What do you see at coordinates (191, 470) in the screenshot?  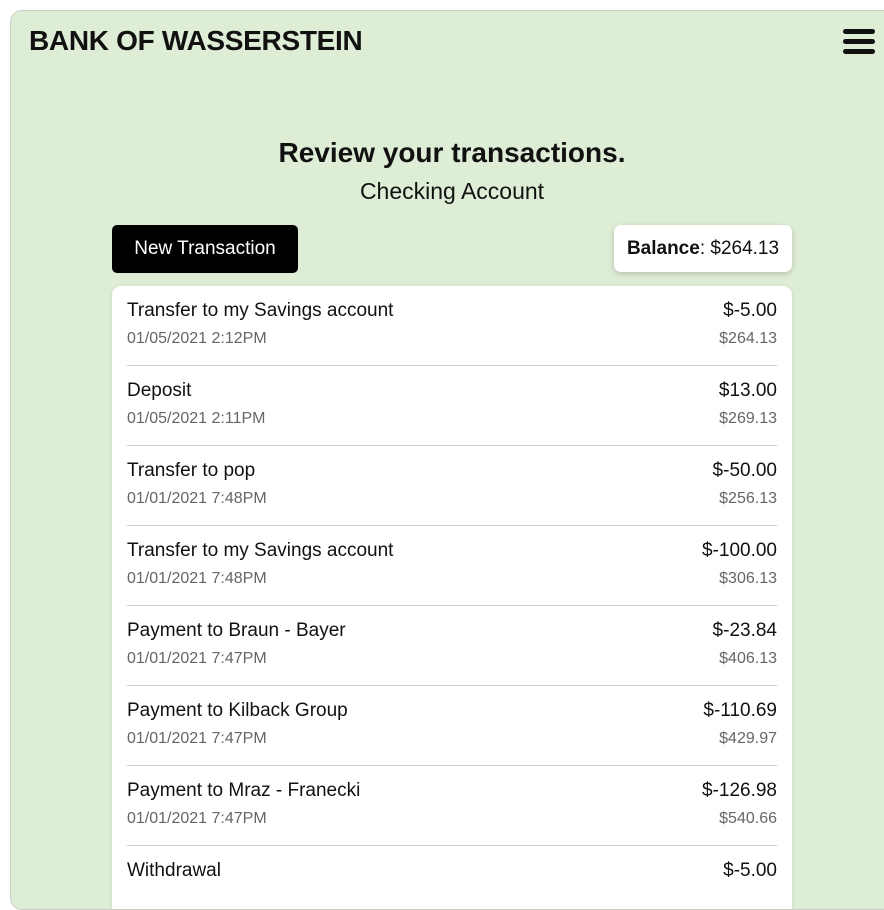 I see `transaction-name: Transfer to pop` at bounding box center [191, 470].